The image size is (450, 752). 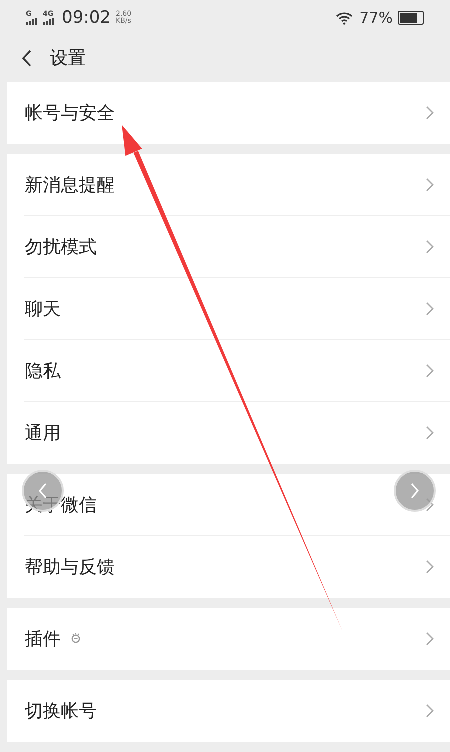 I want to click on back-icon, so click(x=27, y=58).